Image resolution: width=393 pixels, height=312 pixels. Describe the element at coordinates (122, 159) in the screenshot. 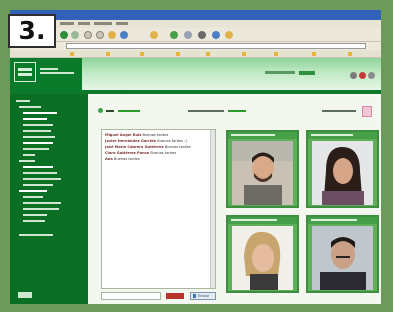

I see `chat-message: Ana Buenas tardes` at that location.